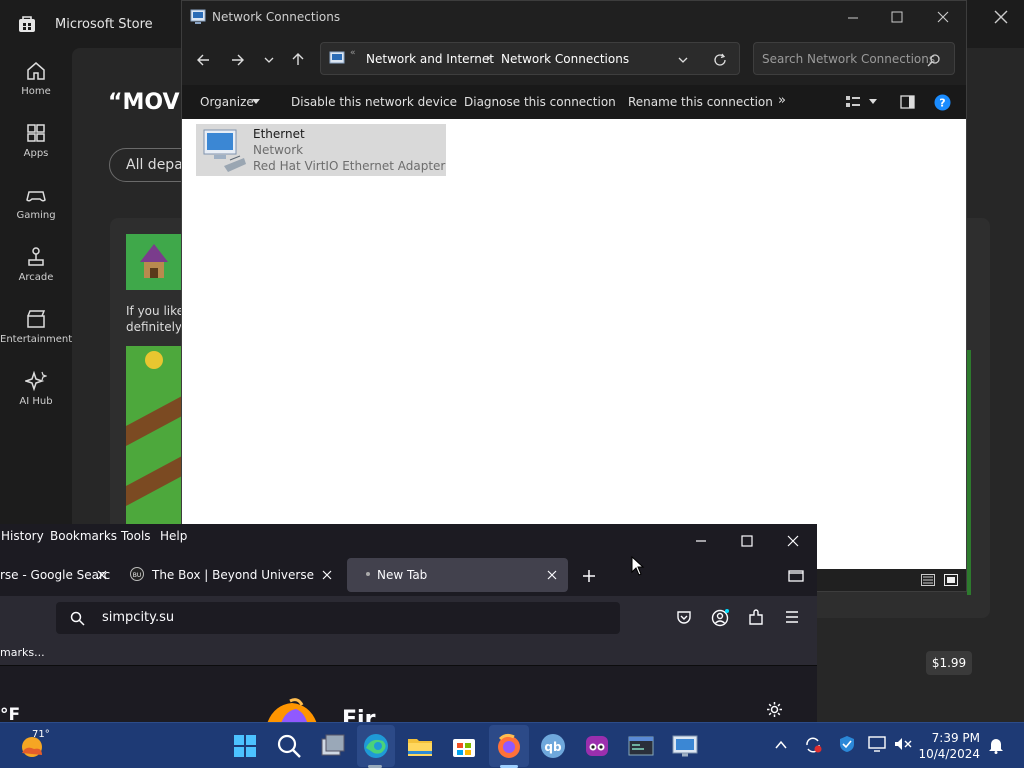 This screenshot has width=1024, height=768. What do you see at coordinates (951, 580) in the screenshot?
I see `large-icons-view-icon` at bounding box center [951, 580].